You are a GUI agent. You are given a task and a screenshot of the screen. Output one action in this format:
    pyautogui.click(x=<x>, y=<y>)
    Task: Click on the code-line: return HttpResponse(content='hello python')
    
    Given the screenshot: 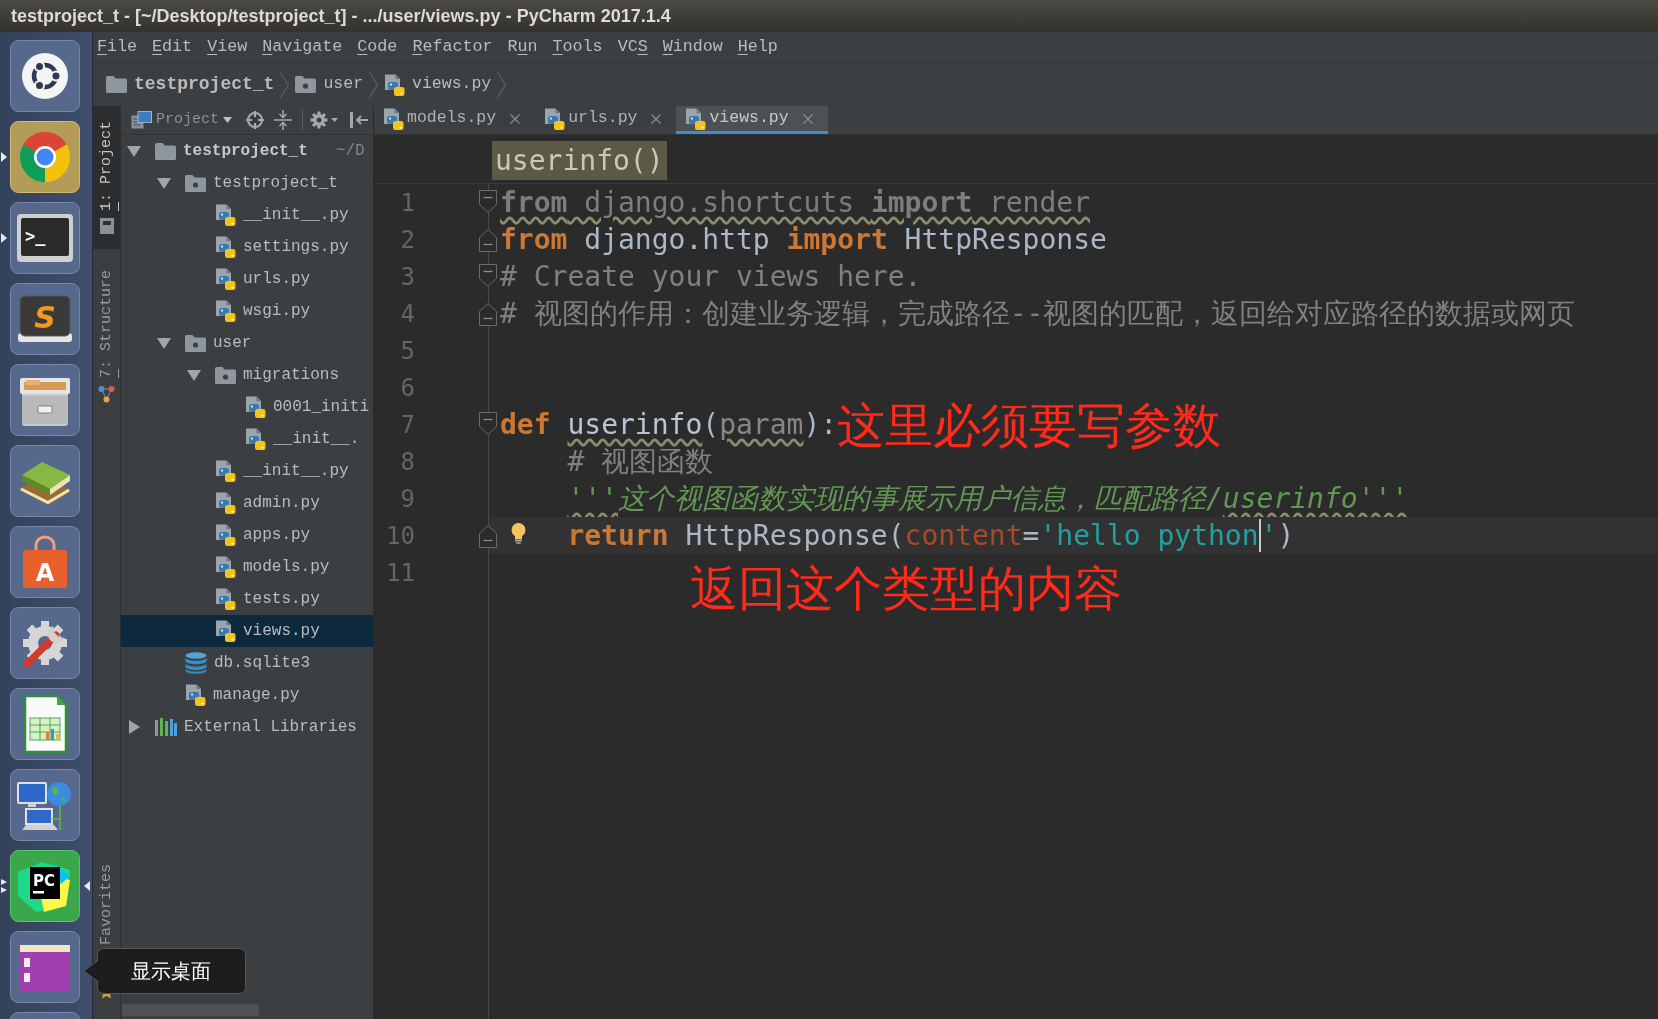 What is the action you would take?
    pyautogui.click(x=931, y=535)
    